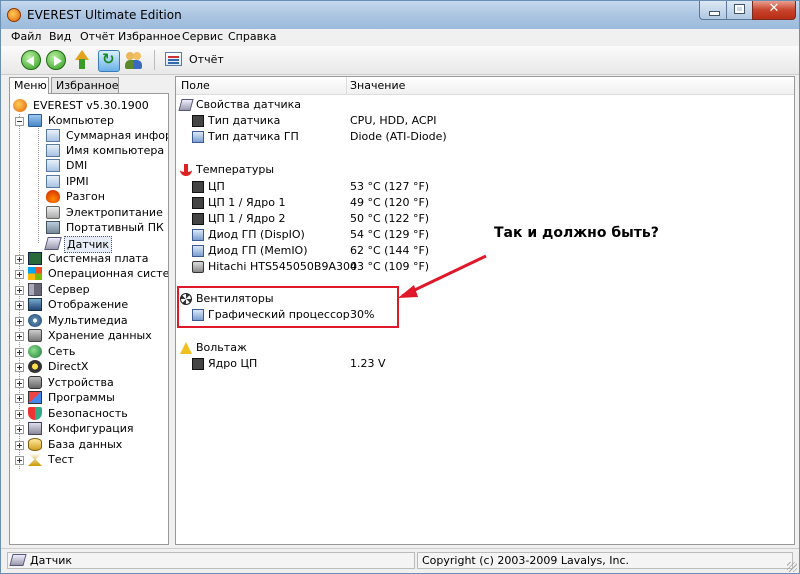 This screenshot has width=800, height=574. I want to click on fire-icon, so click(53, 196).